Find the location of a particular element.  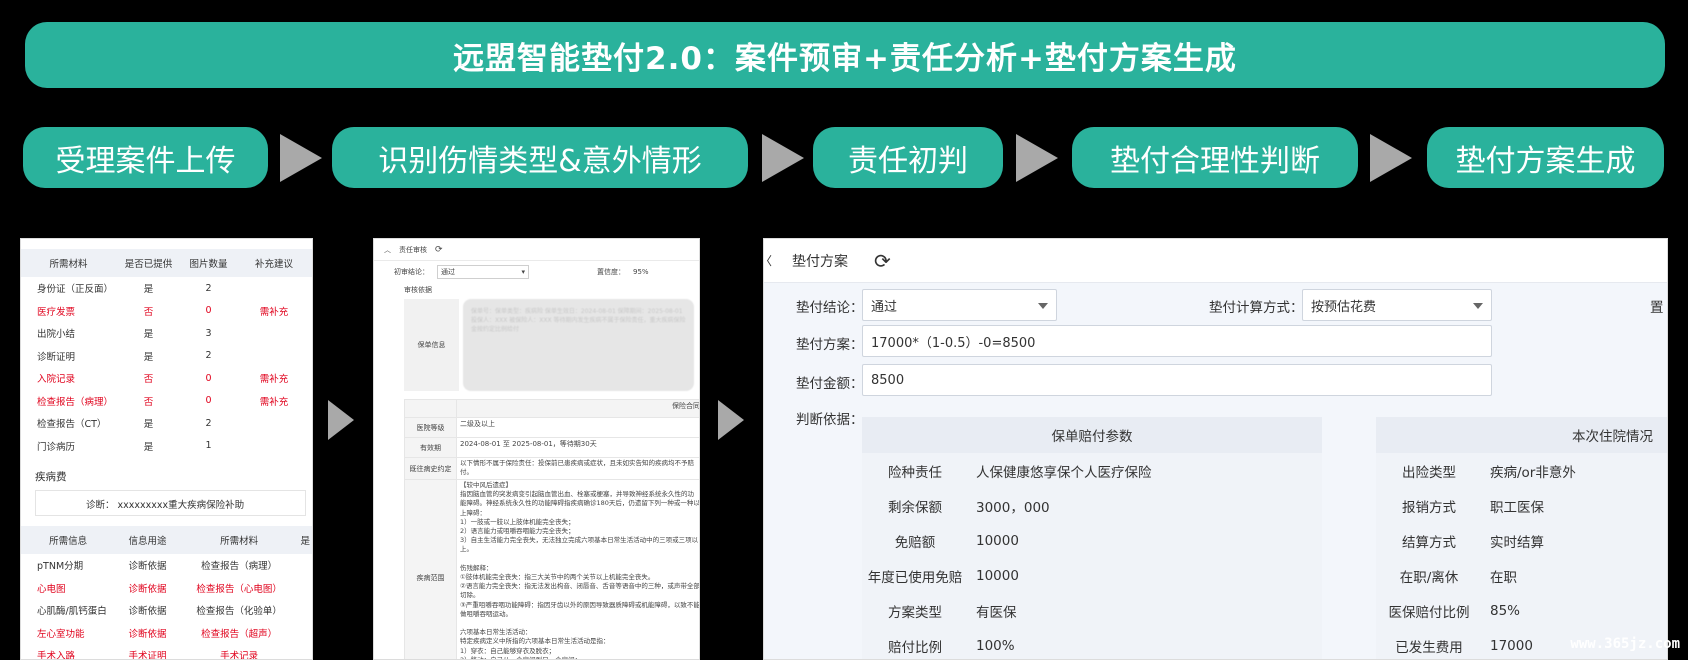

tab-liability-review: 责任审核 is located at coordinates (413, 250).